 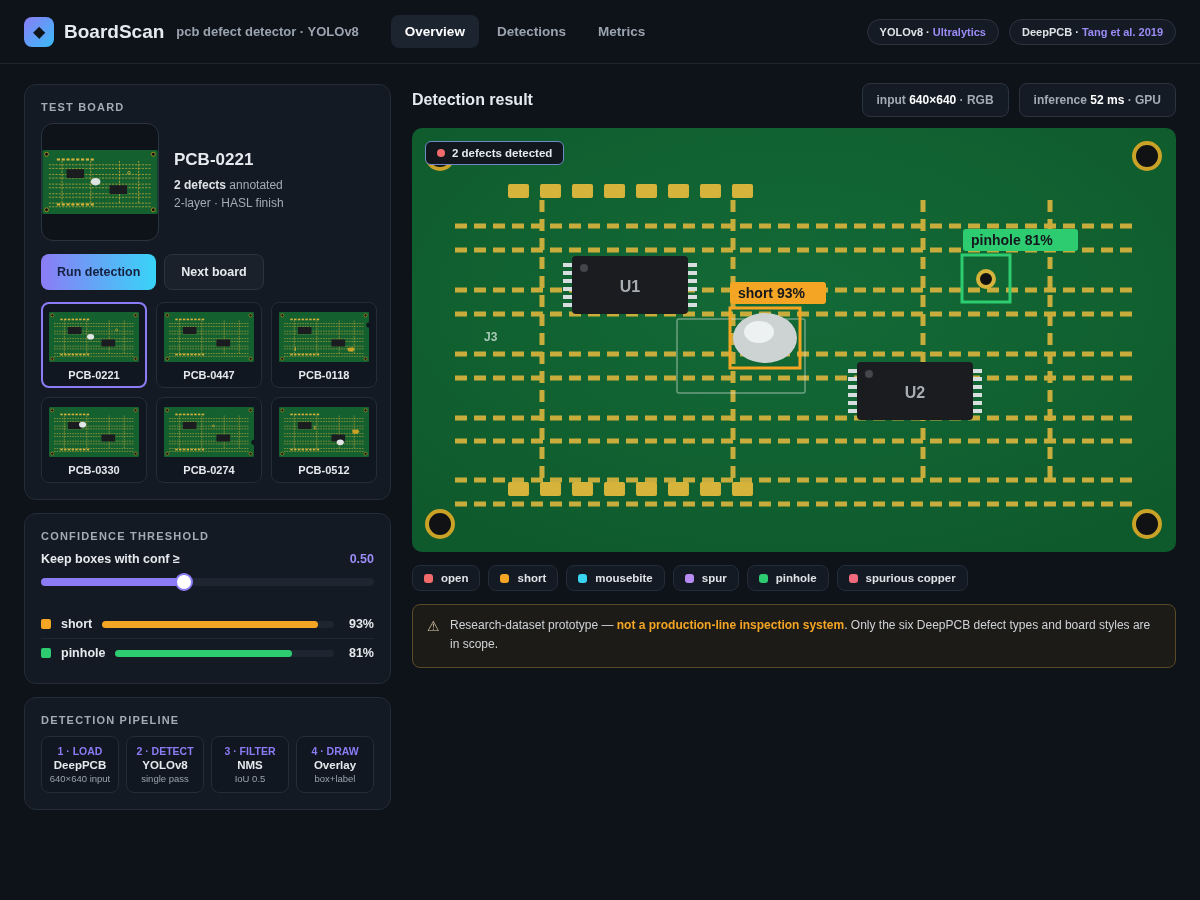 I want to click on nav-tab: Metrics, so click(x=621, y=31).